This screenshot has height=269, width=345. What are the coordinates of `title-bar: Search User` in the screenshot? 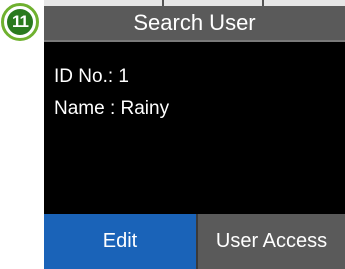 It's located at (194, 24).